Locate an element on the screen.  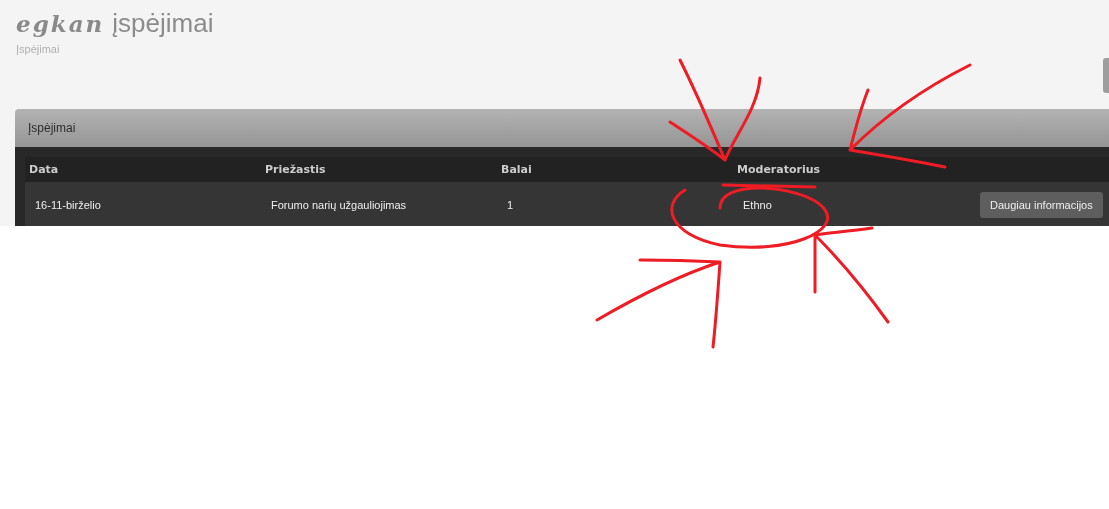
table-cell-text: 16-11-birželio is located at coordinates (68, 205).